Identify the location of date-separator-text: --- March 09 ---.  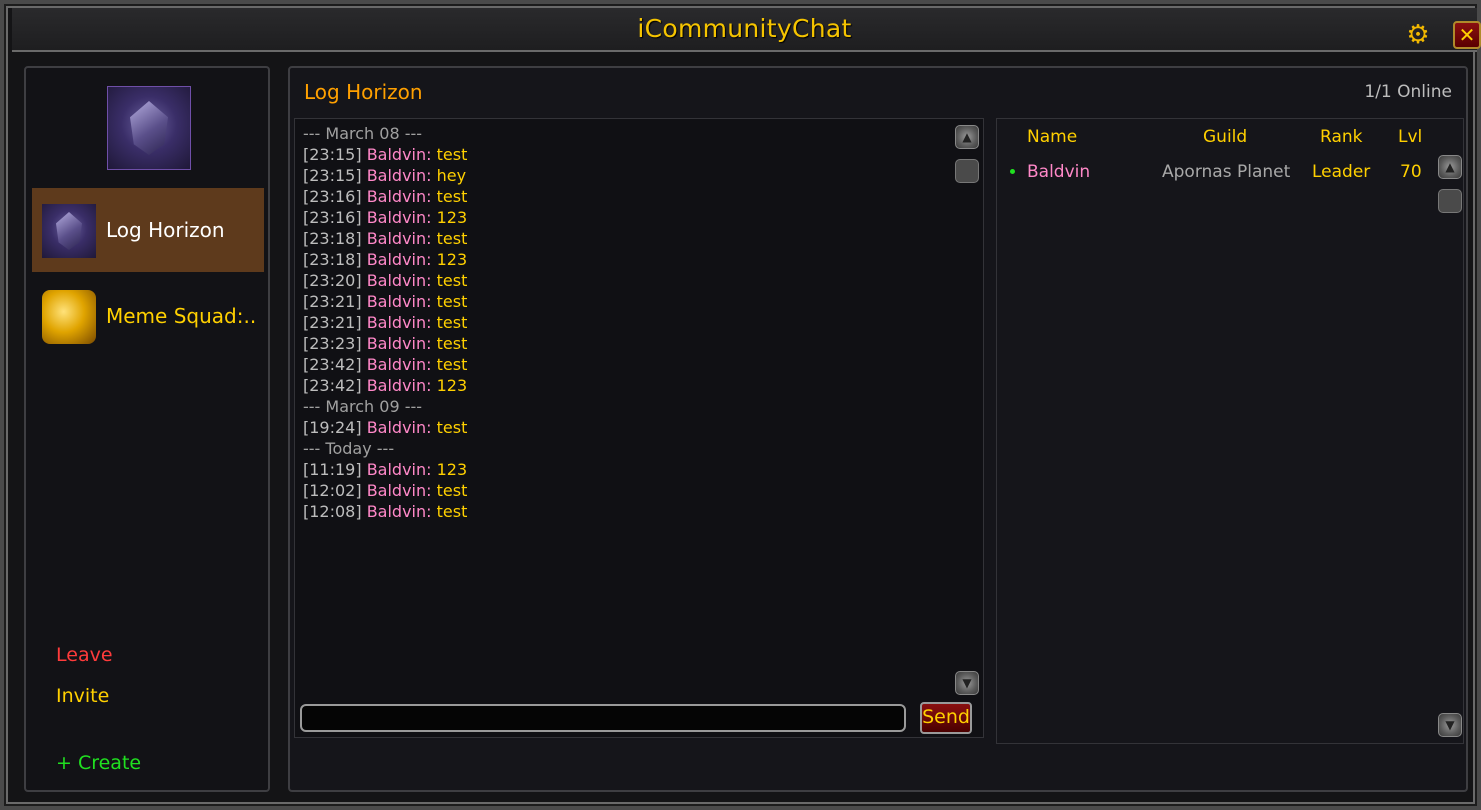
(363, 406).